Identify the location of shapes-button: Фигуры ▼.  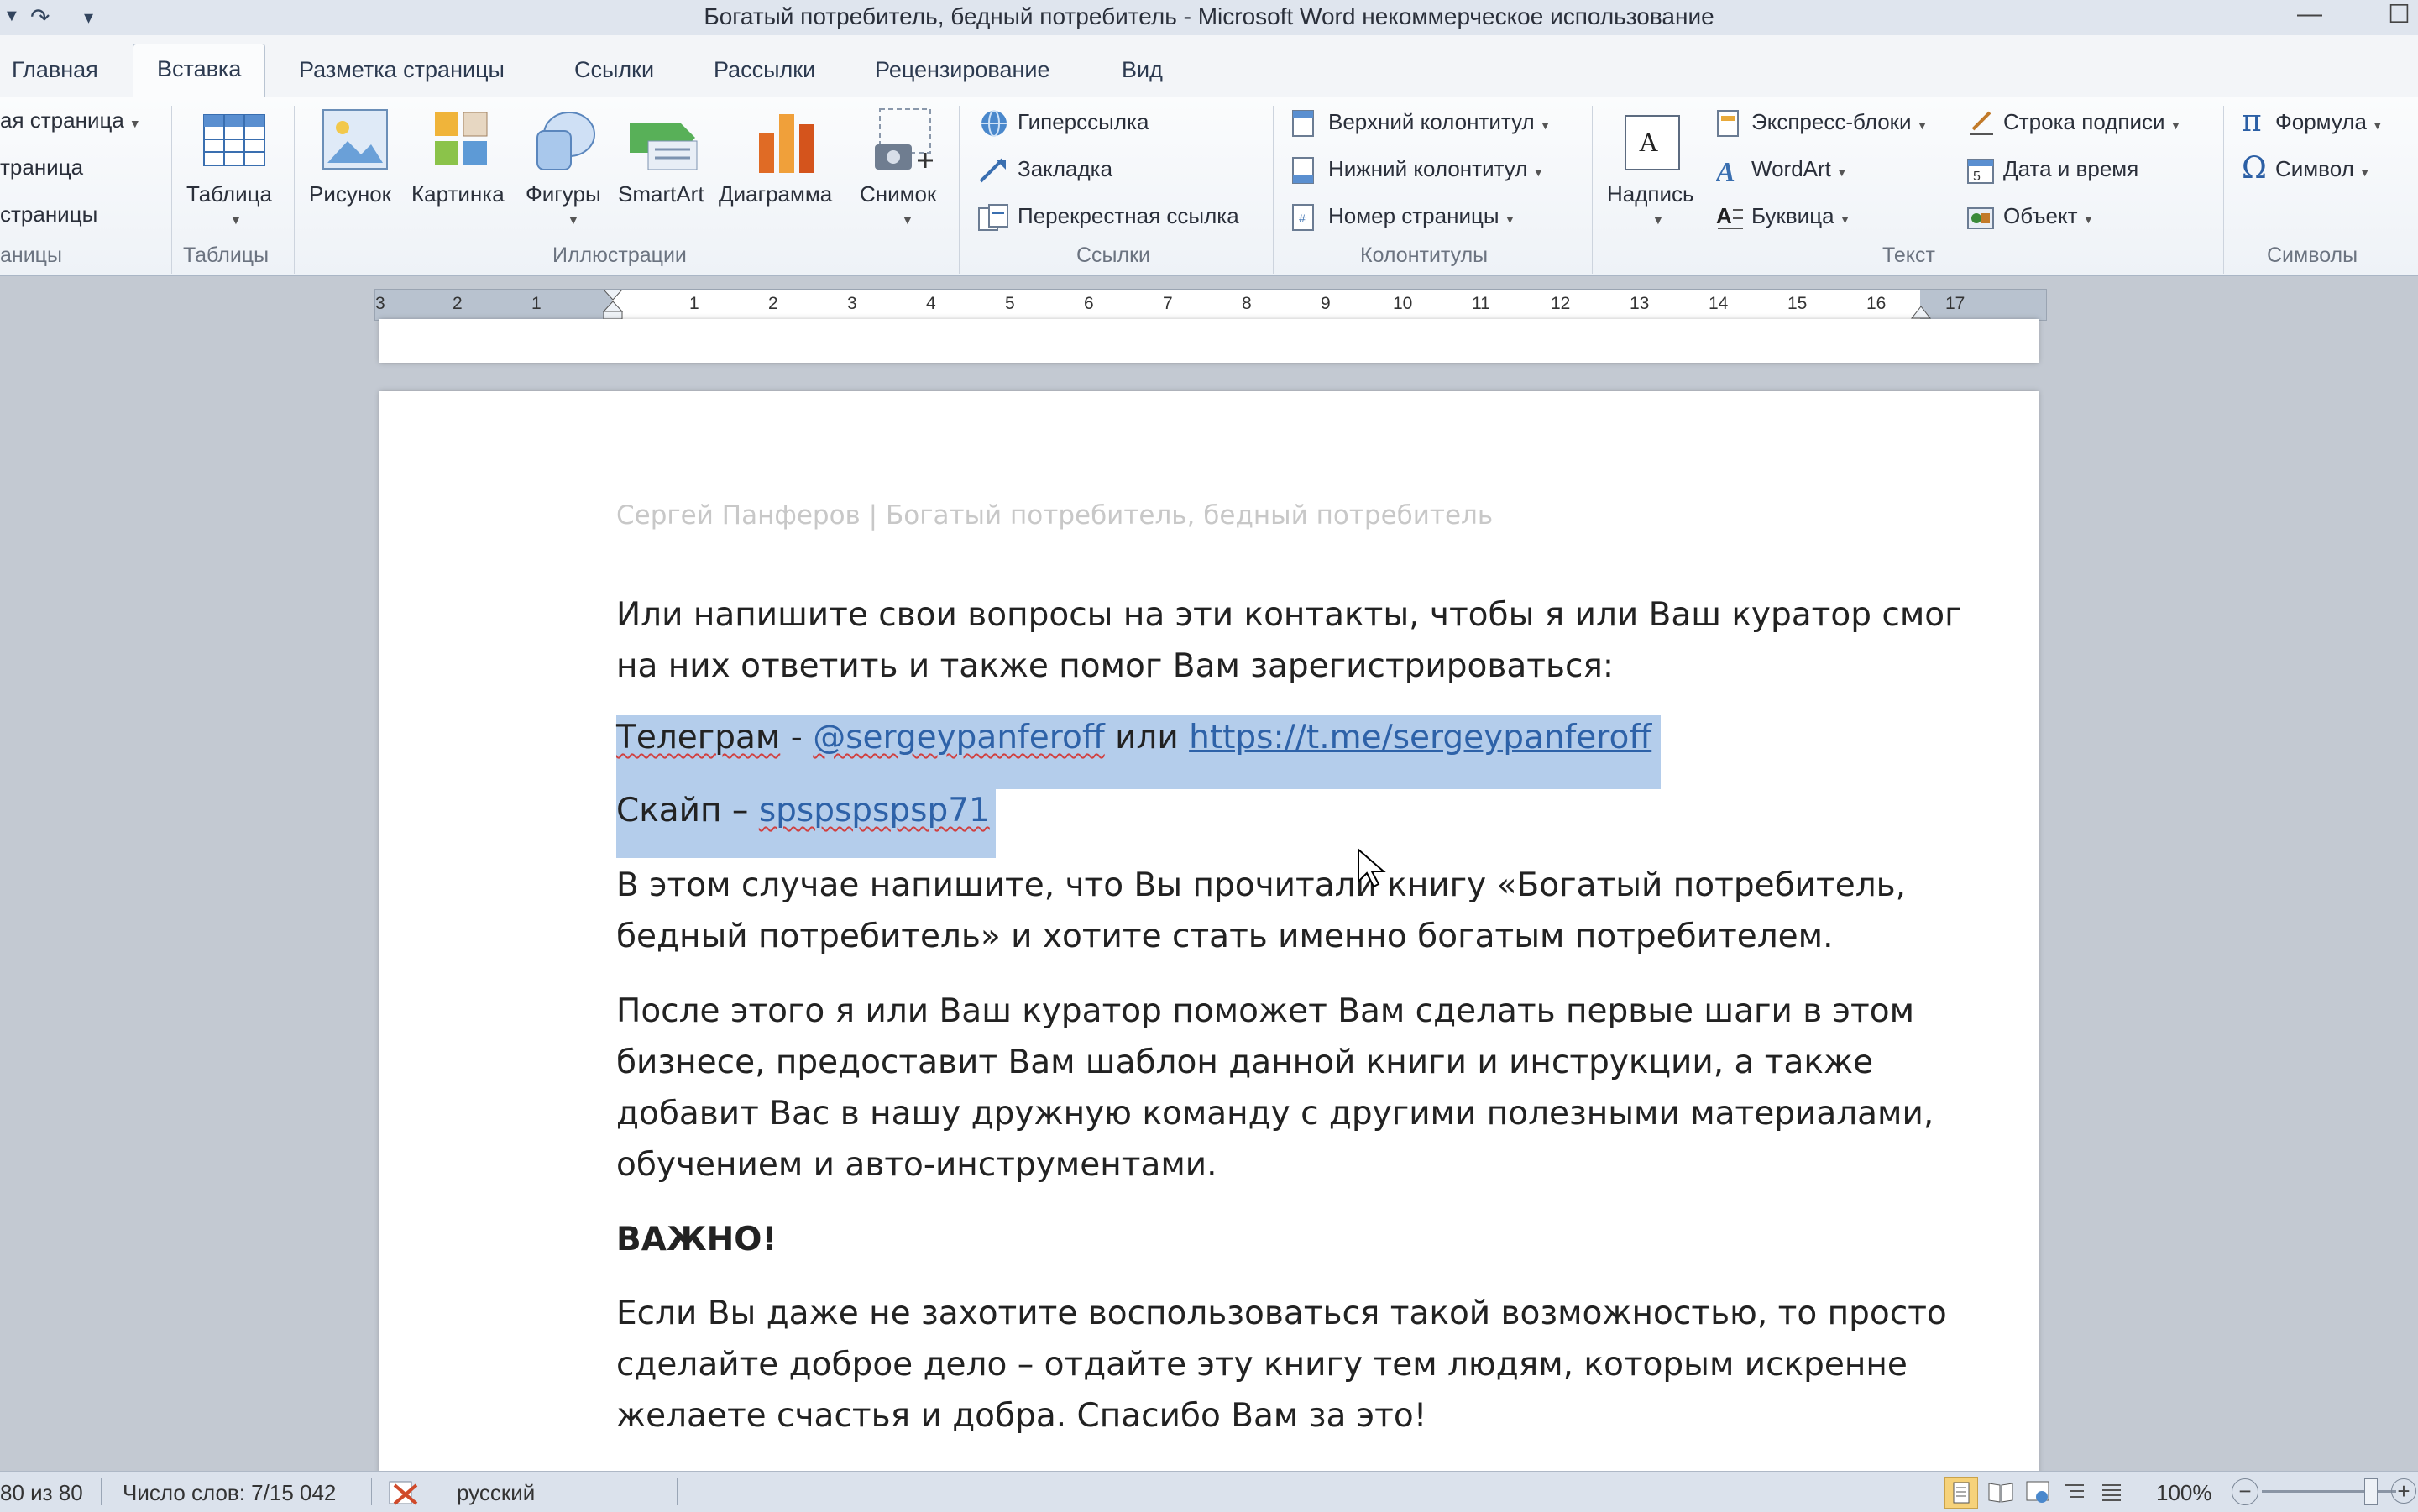
(566, 171).